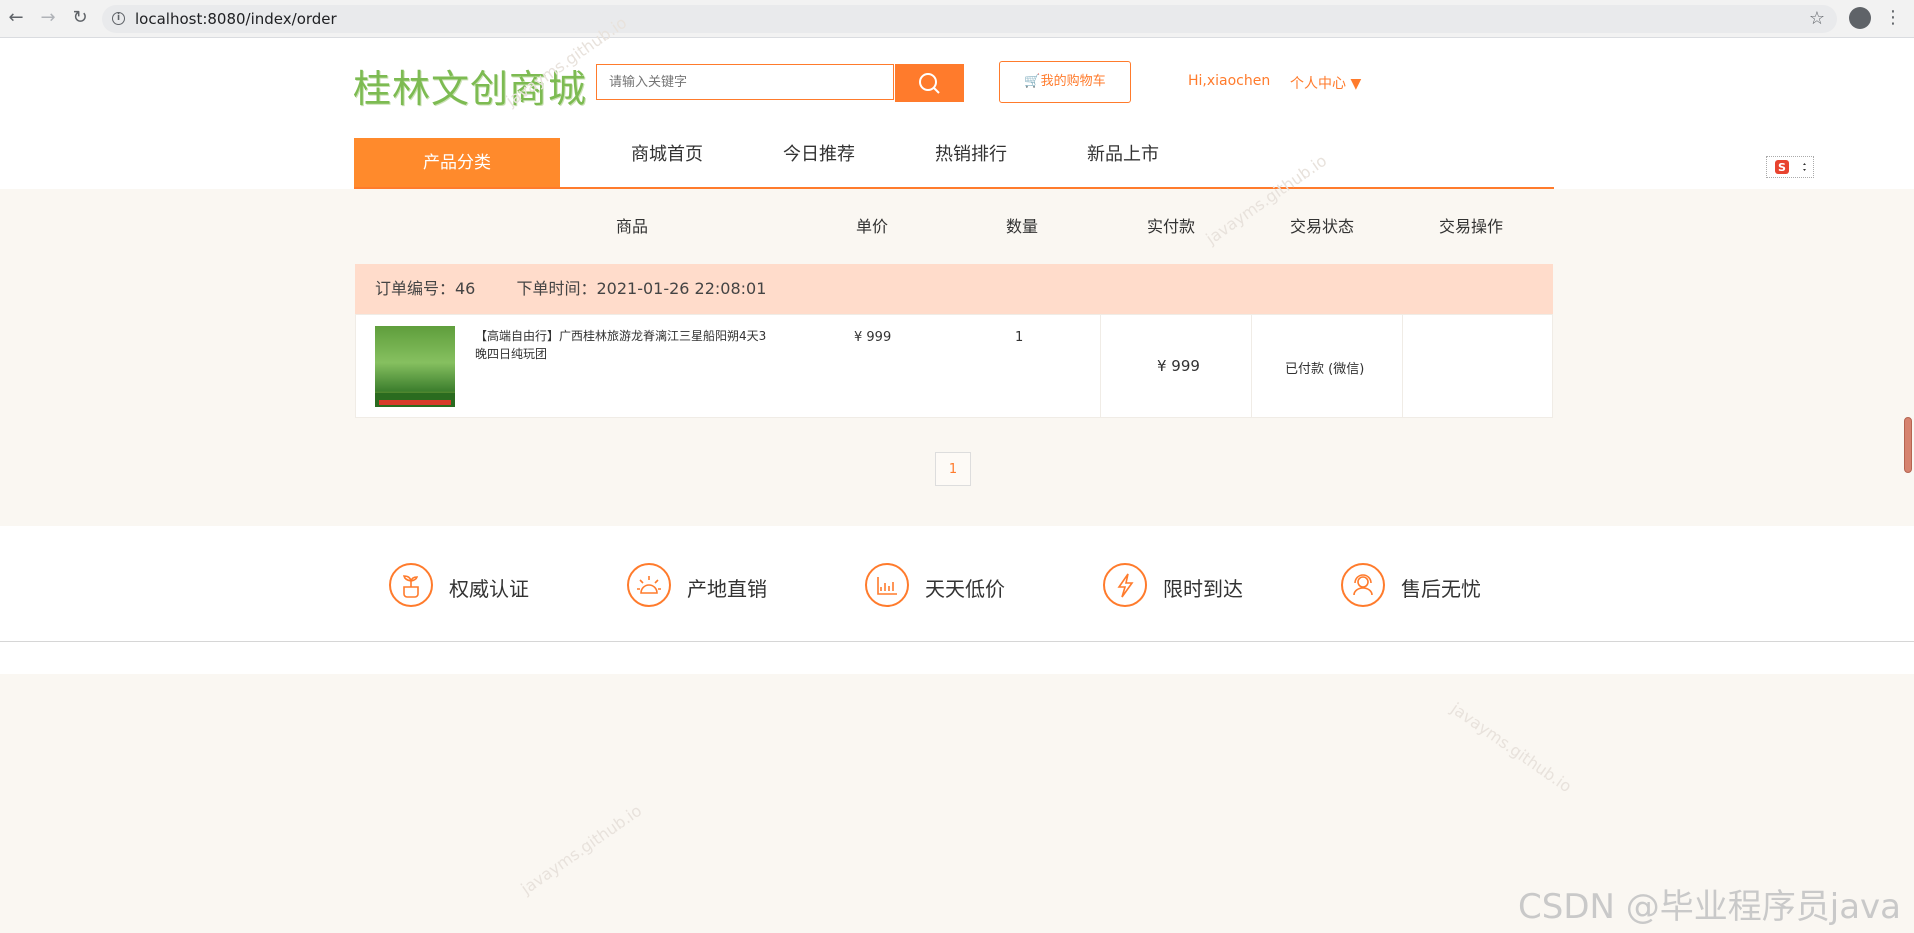  What do you see at coordinates (1125, 585) in the screenshot?
I see `lightning-icon` at bounding box center [1125, 585].